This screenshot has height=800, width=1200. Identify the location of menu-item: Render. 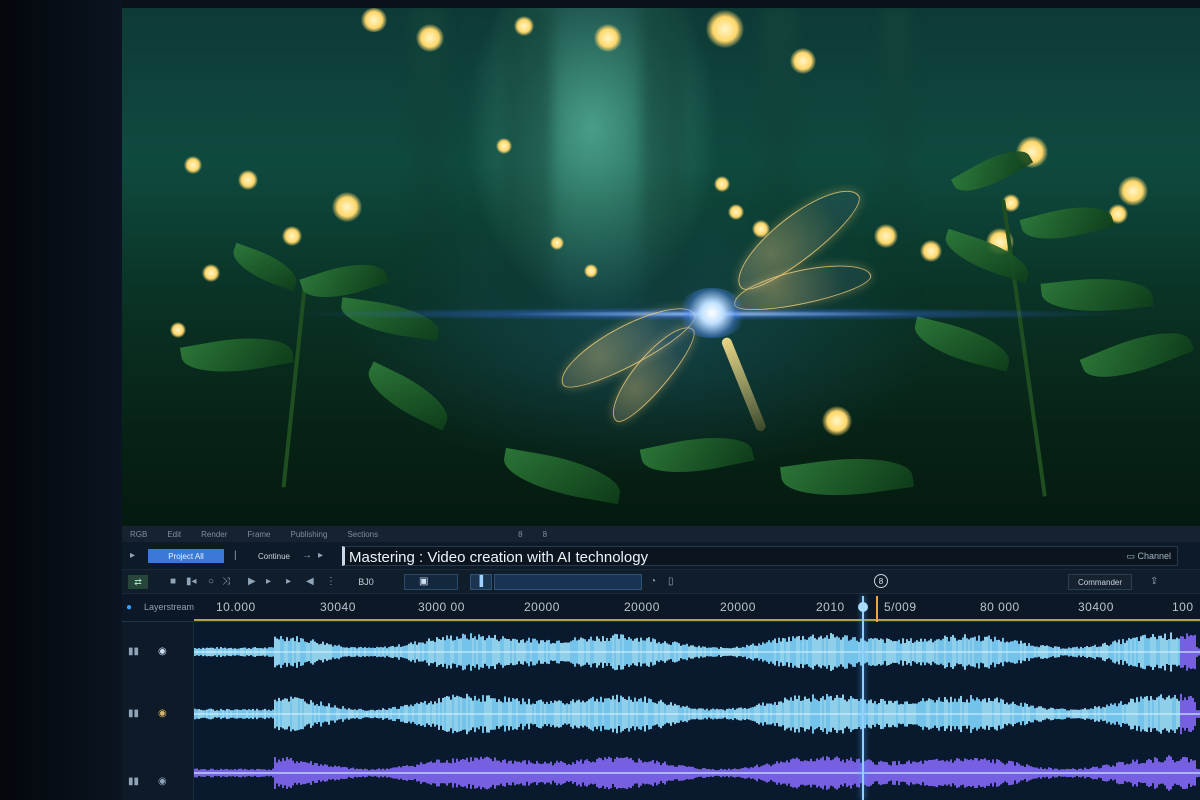
(216, 534).